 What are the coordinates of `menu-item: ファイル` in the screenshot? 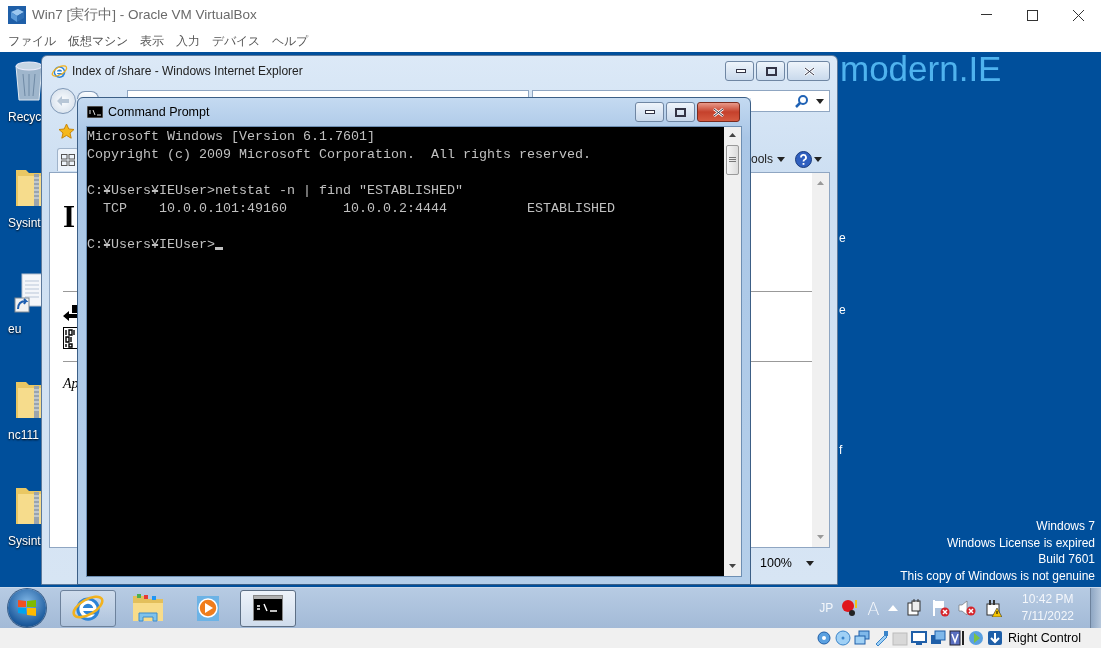 It's located at (32, 41).